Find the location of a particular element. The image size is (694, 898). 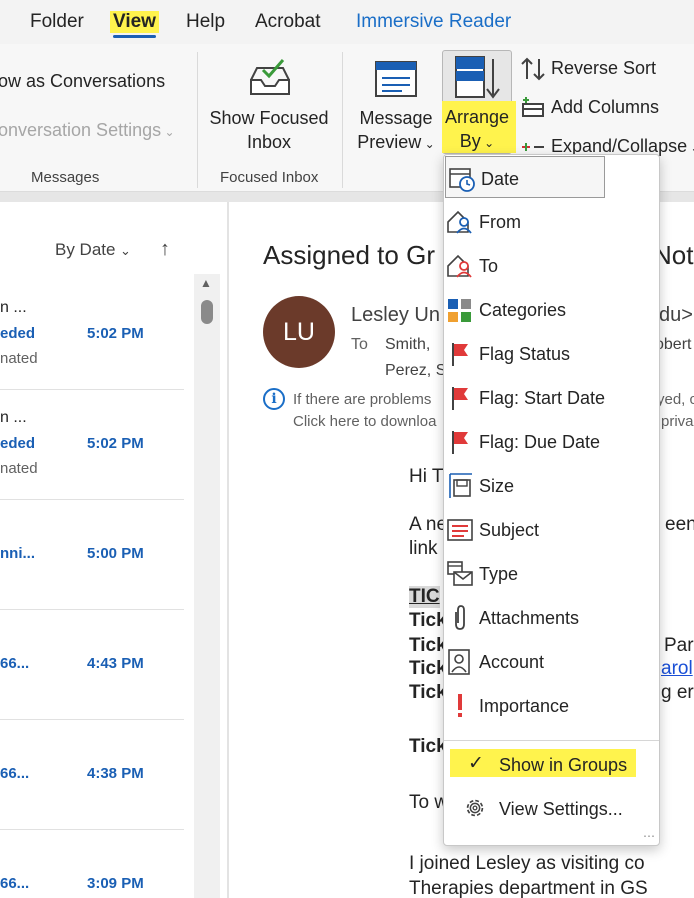

scrollbar-thumb is located at coordinates (207, 312).